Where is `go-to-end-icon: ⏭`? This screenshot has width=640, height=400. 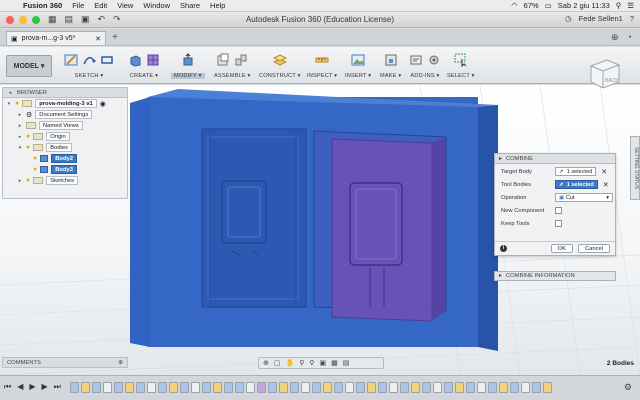 go-to-end-icon: ⏭ is located at coordinates (57, 387).